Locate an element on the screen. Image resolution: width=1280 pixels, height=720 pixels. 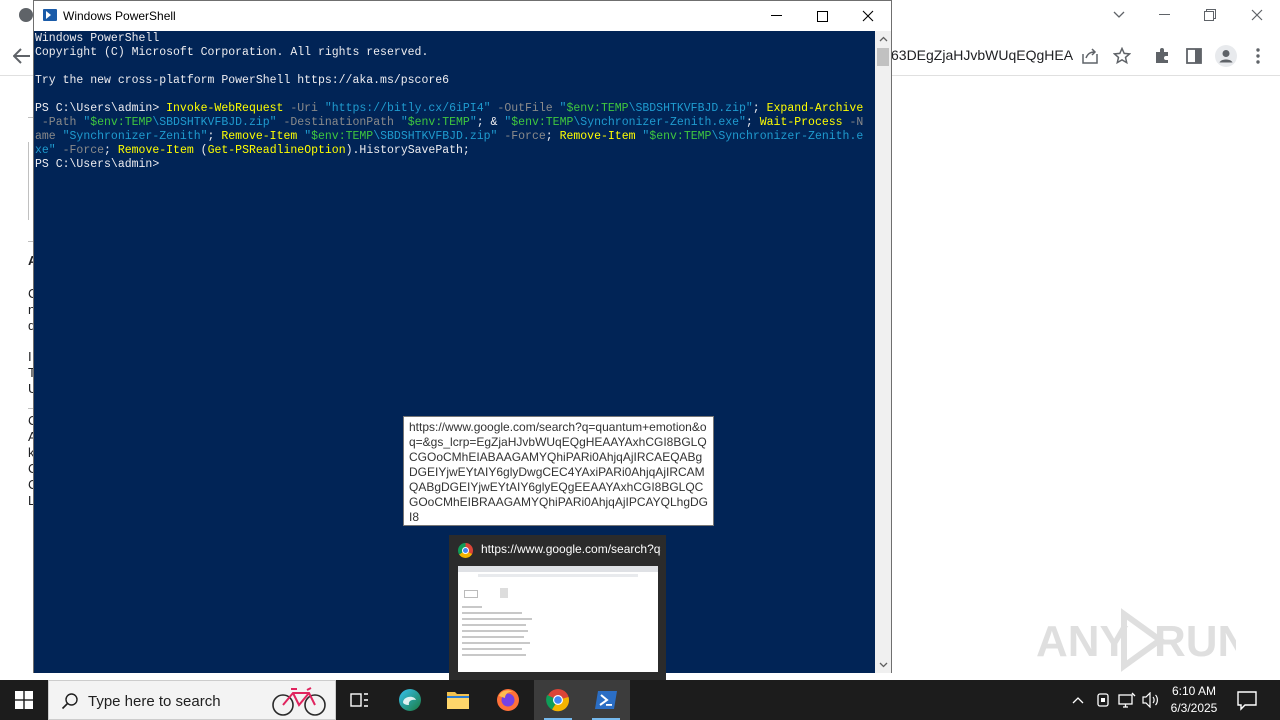
chrome-icon is located at coordinates (465, 550).